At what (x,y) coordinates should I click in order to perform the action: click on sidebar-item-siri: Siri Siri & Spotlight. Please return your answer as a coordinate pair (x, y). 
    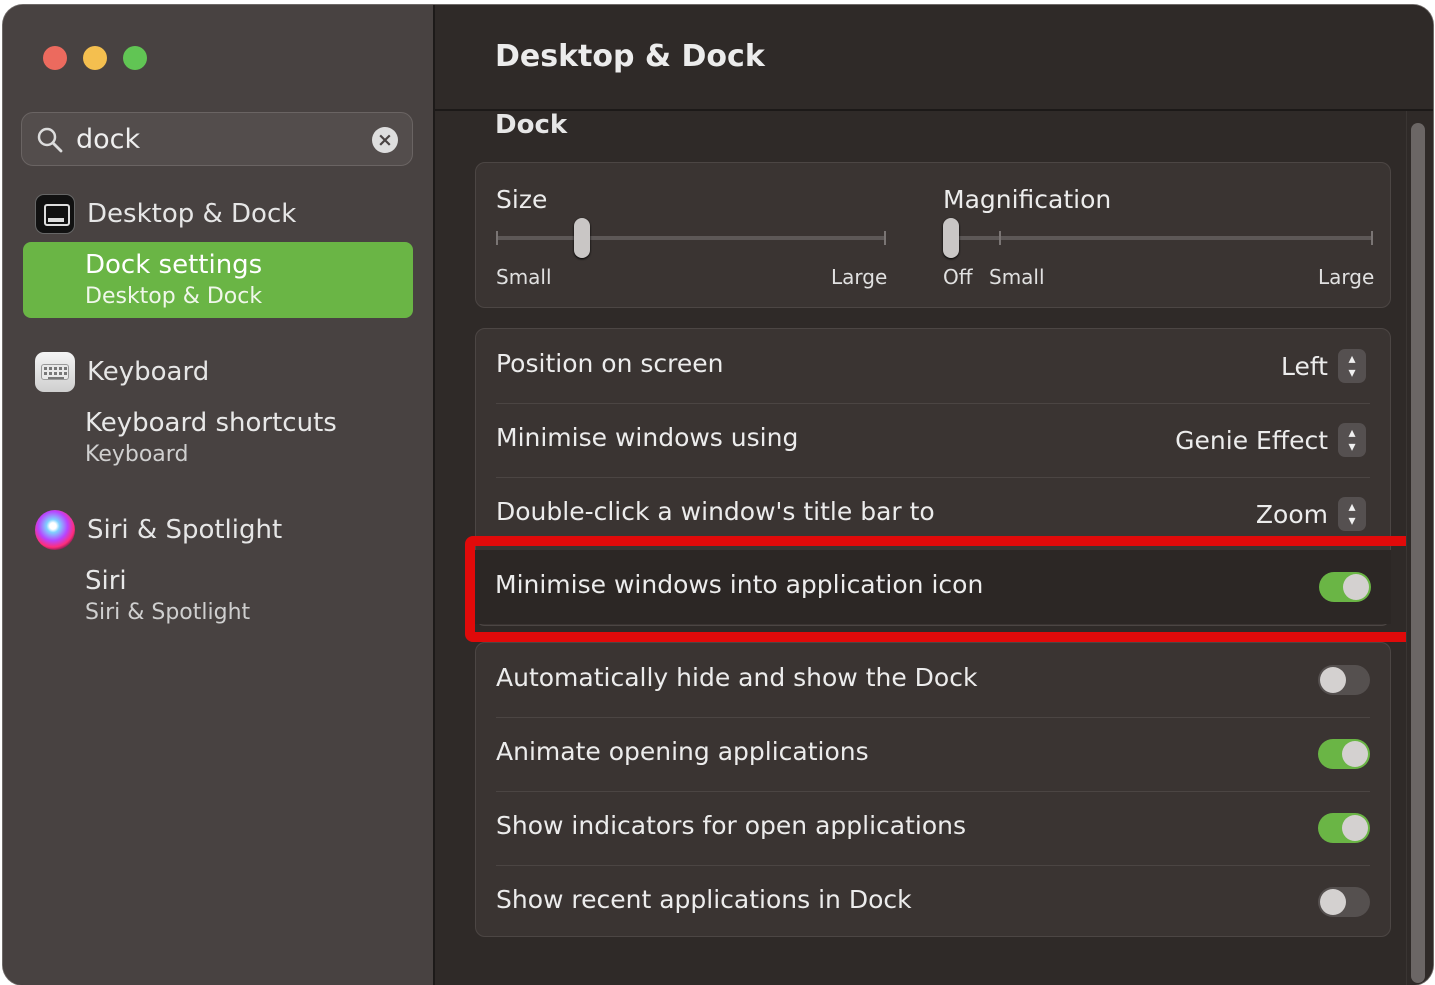
    Looking at the image, I should click on (218, 596).